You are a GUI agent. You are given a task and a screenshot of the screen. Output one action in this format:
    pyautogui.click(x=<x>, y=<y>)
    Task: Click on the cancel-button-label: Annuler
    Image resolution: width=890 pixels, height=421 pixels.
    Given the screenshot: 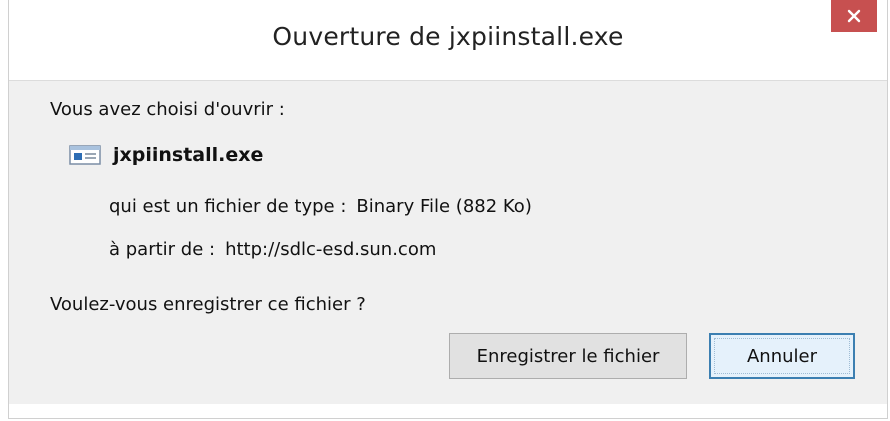 What is the action you would take?
    pyautogui.click(x=781, y=356)
    